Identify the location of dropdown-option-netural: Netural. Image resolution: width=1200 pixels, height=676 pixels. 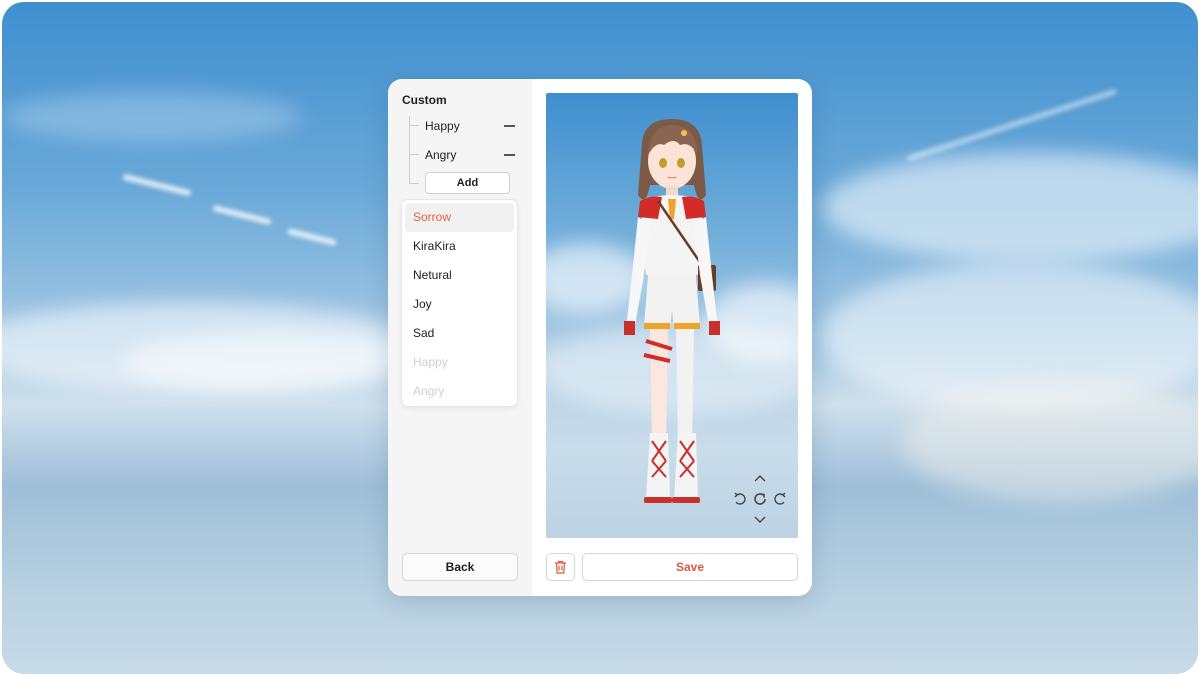
(459, 275).